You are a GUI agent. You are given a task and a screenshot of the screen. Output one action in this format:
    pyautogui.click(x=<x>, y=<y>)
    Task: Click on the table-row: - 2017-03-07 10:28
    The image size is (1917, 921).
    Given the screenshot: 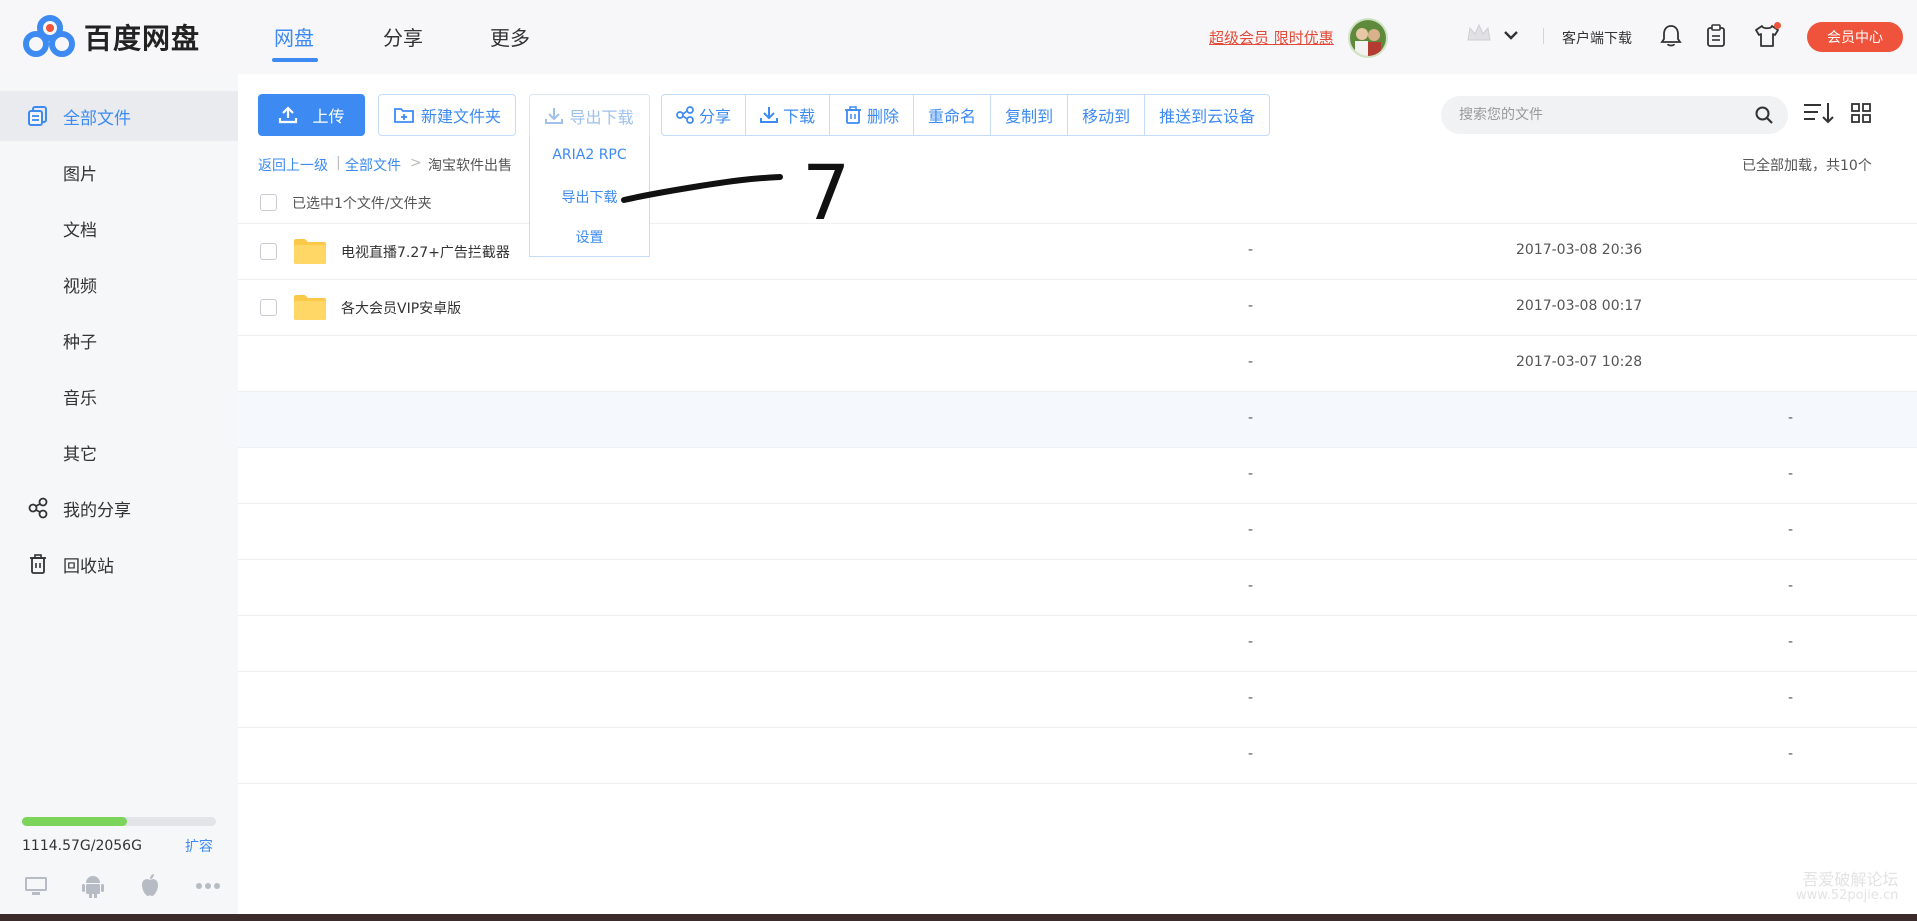 What is the action you would take?
    pyautogui.click(x=1077, y=364)
    